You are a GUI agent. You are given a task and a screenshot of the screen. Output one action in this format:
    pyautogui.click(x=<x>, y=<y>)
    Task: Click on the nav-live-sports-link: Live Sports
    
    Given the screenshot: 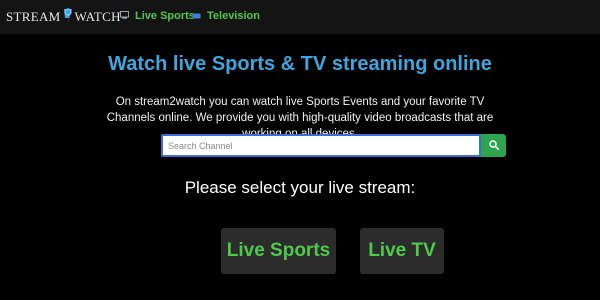 What is the action you would take?
    pyautogui.click(x=157, y=16)
    